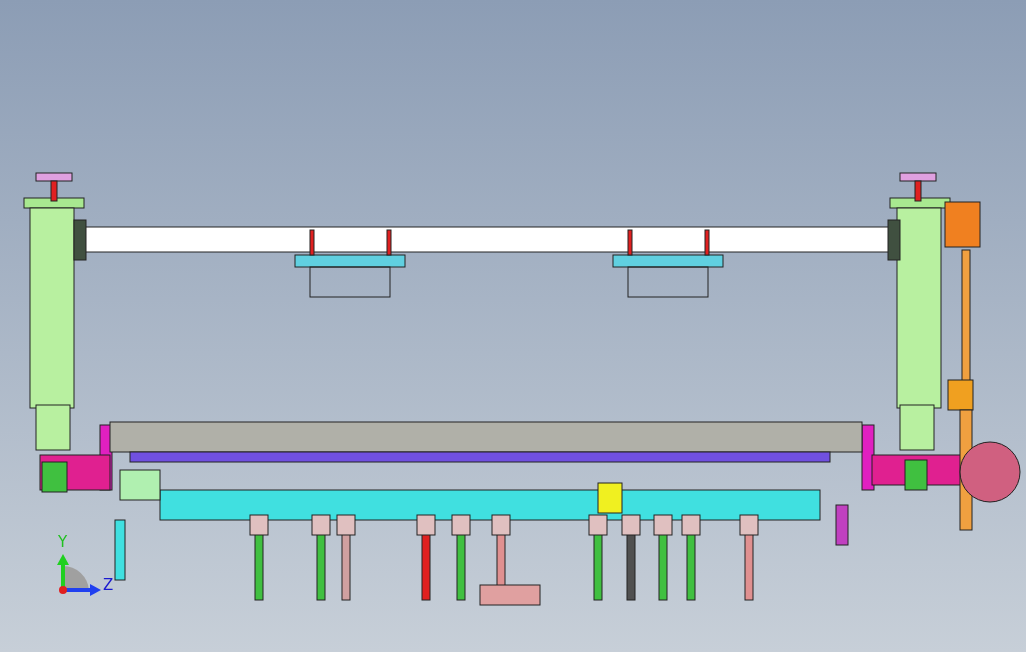 The height and width of the screenshot is (652, 1026). Describe the element at coordinates (79, 575) in the screenshot. I see `axis-triad-icon` at that location.